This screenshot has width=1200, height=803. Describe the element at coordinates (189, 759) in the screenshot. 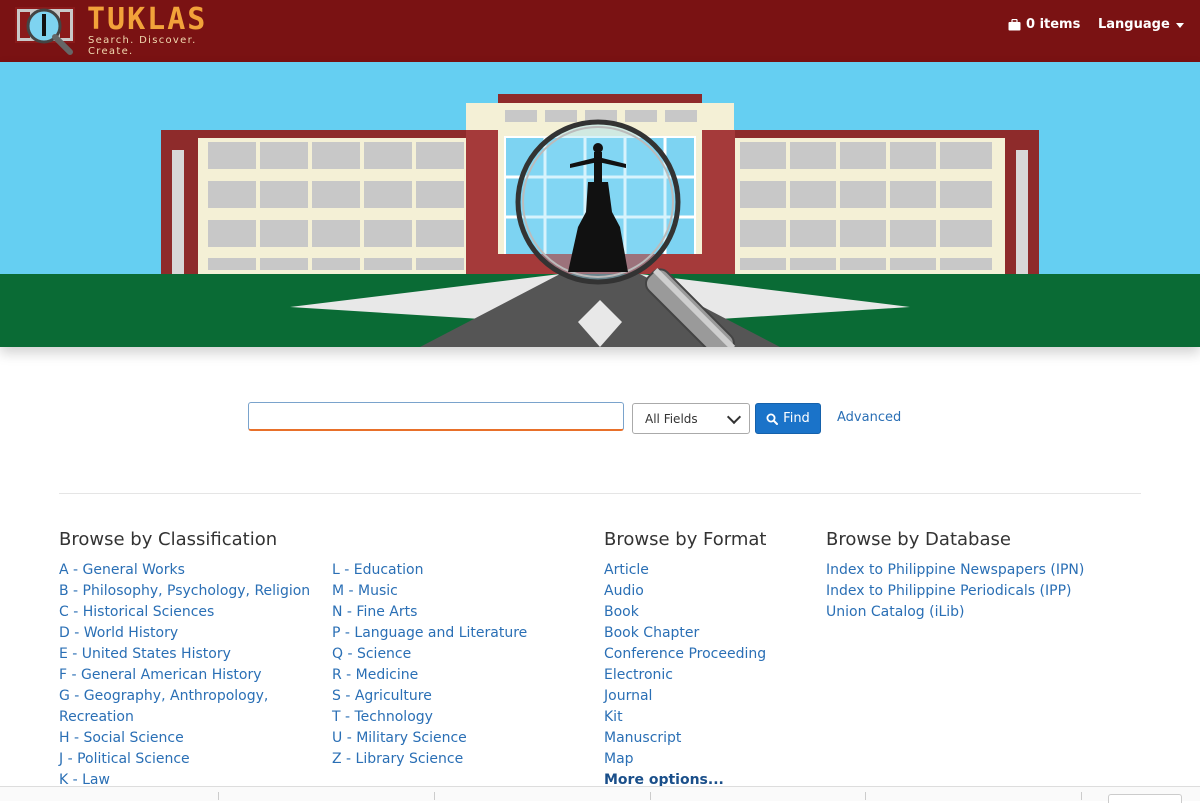

I see `classification-link: J - Political Science` at that location.